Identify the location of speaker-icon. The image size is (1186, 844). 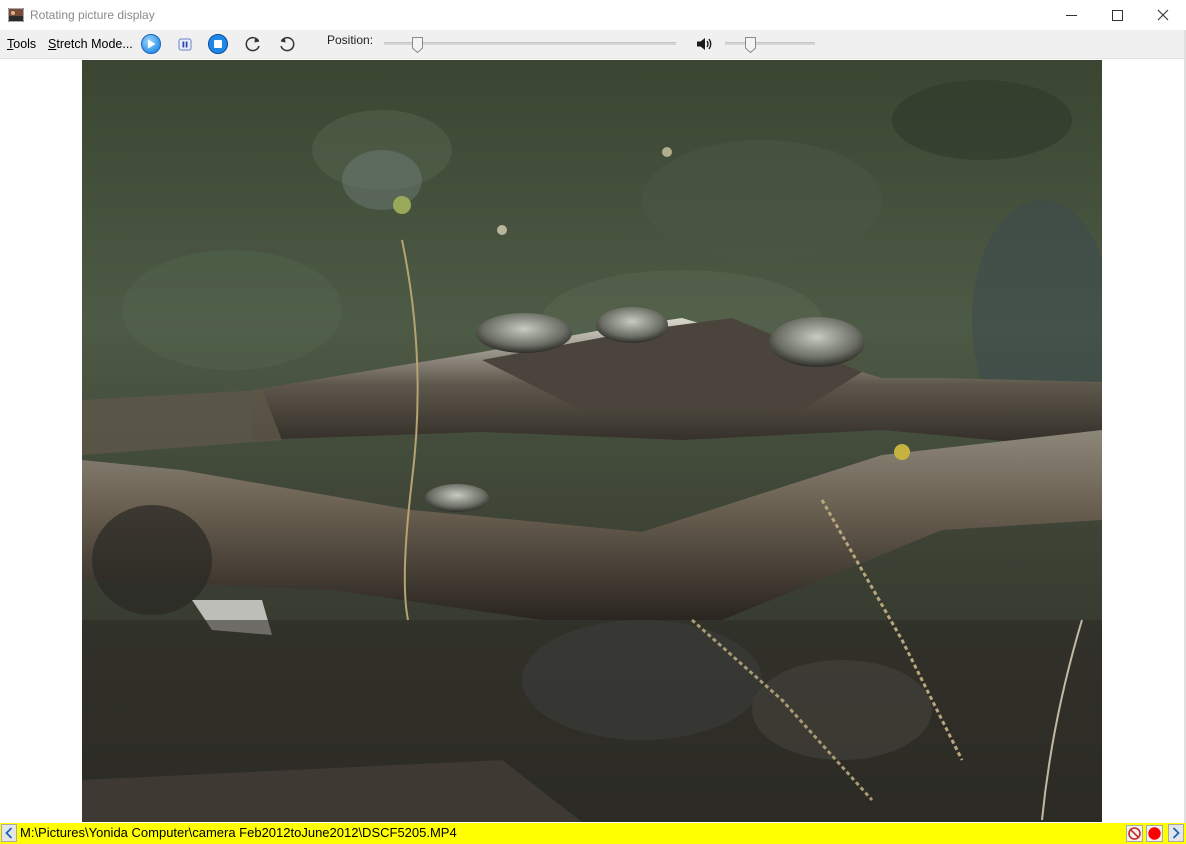
(704, 44).